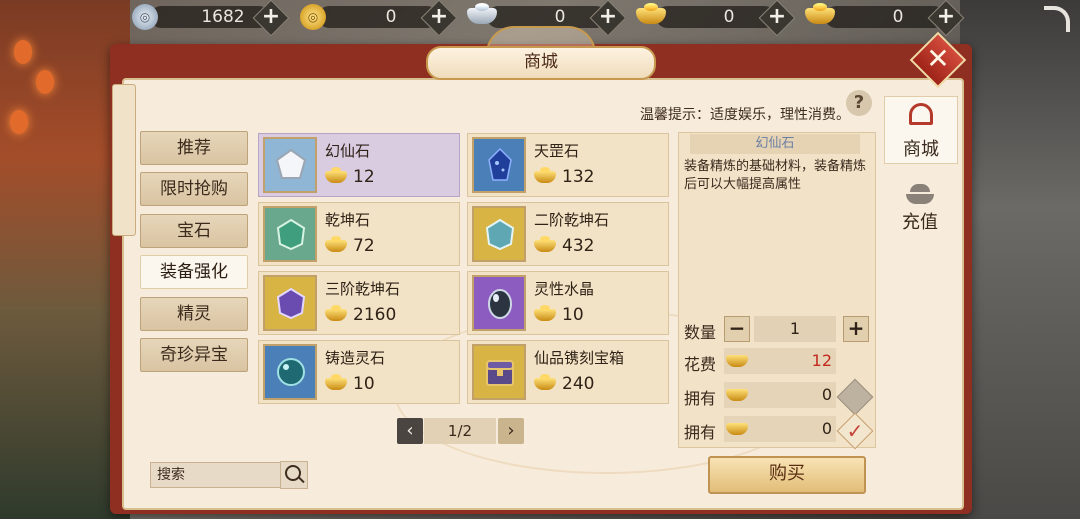 The height and width of the screenshot is (519, 1080). What do you see at coordinates (194, 189) in the screenshot?
I see `category-tab: 限时抢购` at bounding box center [194, 189].